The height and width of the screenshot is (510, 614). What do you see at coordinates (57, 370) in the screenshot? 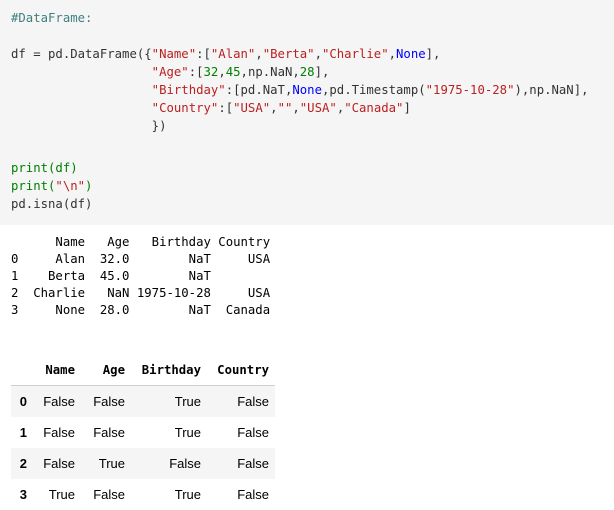
I see `column-header-name: Name` at bounding box center [57, 370].